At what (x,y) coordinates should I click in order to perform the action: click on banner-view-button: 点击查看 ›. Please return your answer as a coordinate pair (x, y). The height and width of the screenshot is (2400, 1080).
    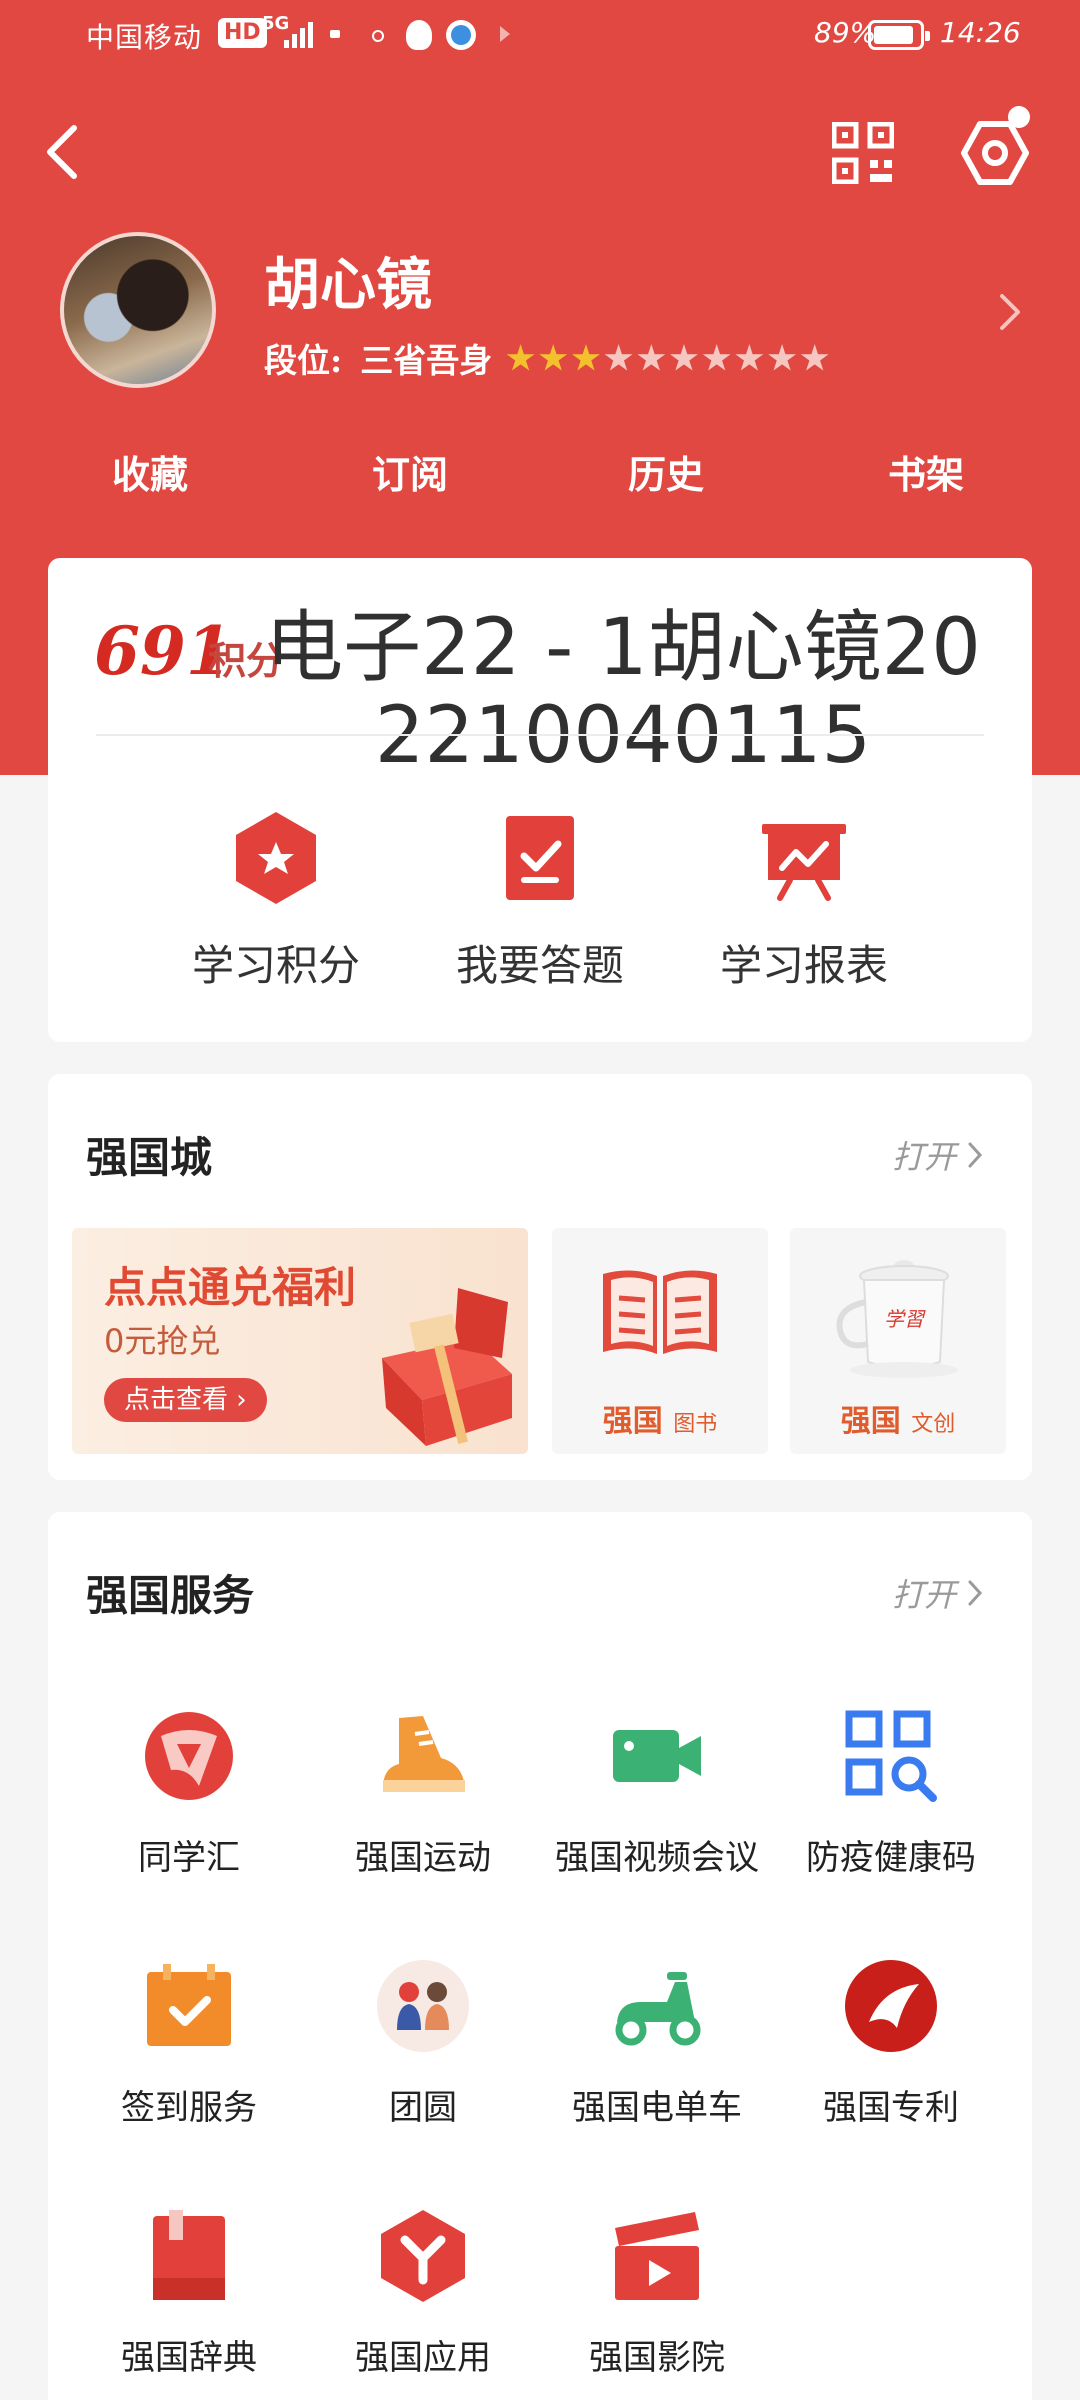
    Looking at the image, I should click on (185, 1400).